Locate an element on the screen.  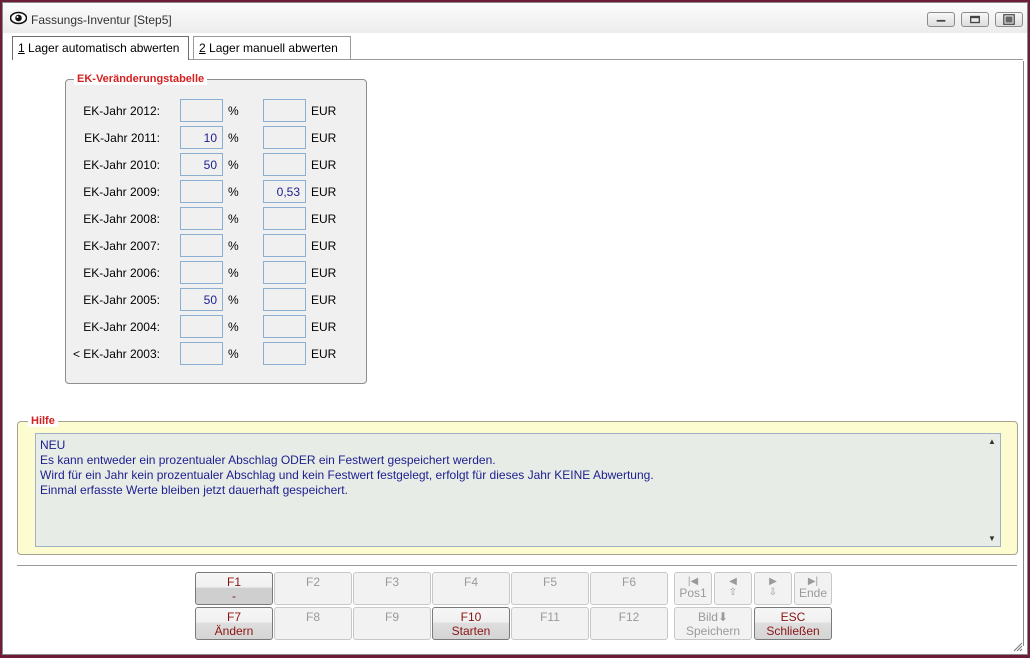
scroll-down-icon: ▼ is located at coordinates (992, 538).